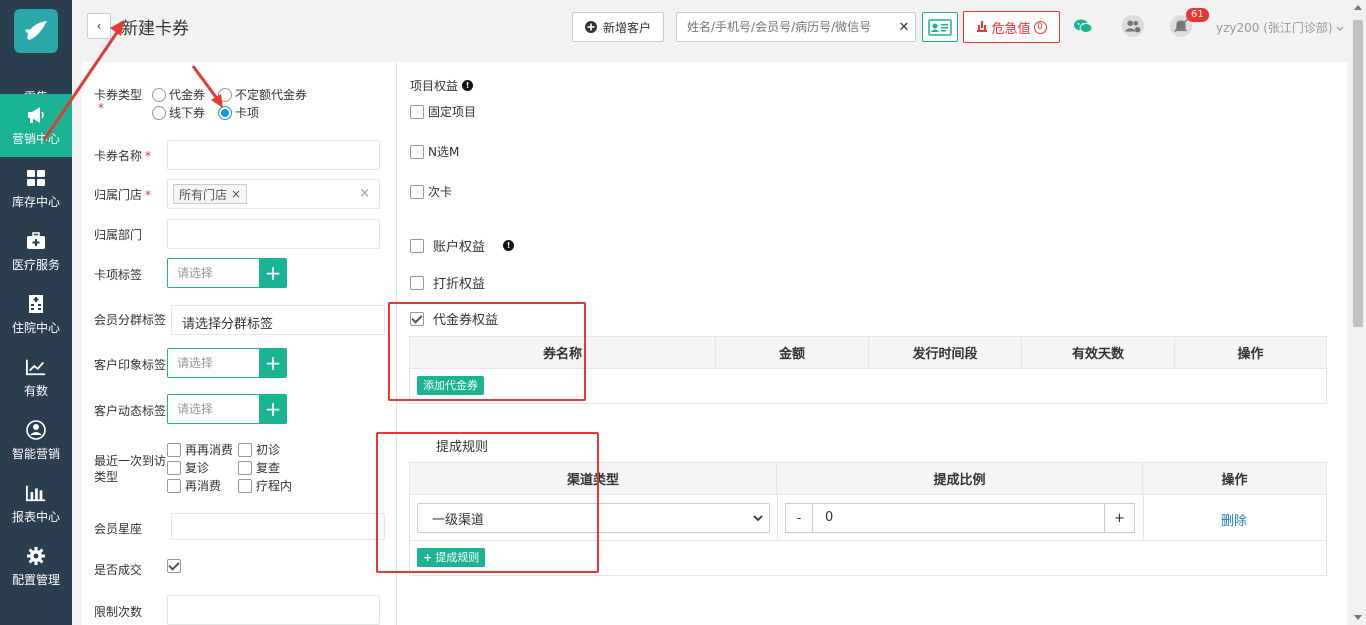 The width and height of the screenshot is (1366, 625). Describe the element at coordinates (440, 192) in the screenshot. I see `times-card-label: 次卡` at that location.